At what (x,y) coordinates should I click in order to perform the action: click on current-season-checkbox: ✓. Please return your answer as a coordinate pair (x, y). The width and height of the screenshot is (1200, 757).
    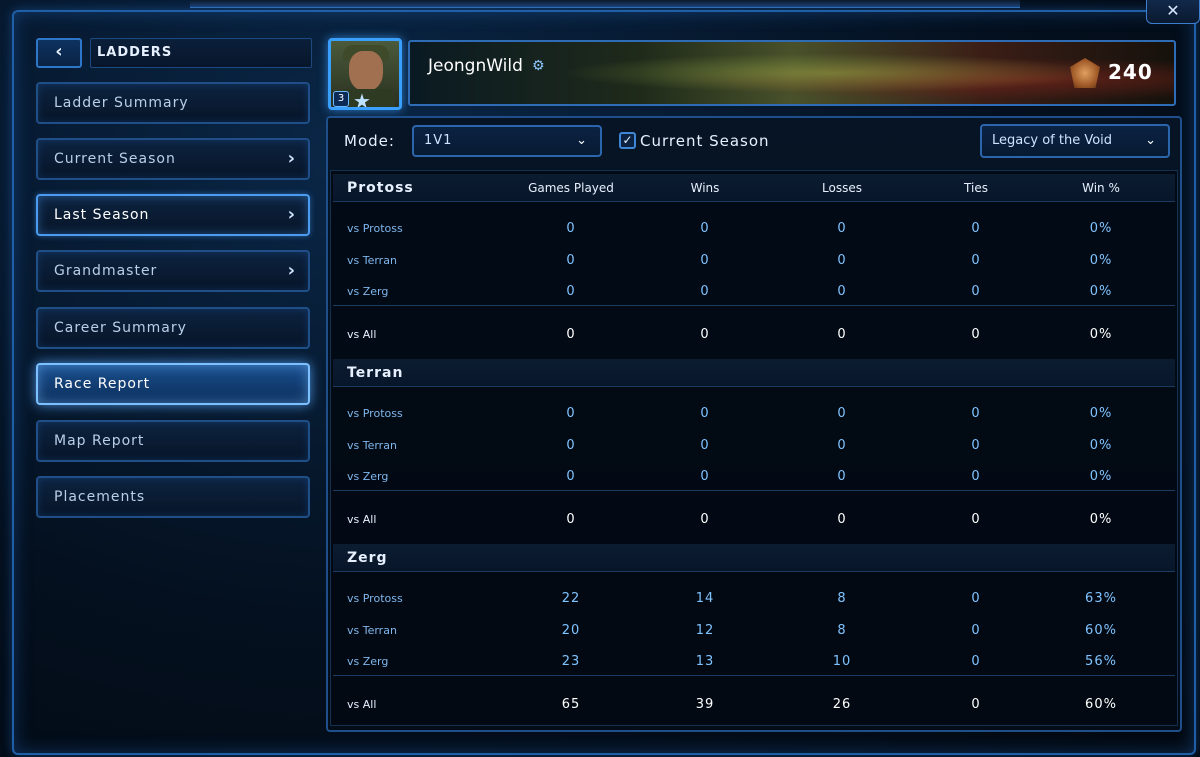
    Looking at the image, I should click on (627, 140).